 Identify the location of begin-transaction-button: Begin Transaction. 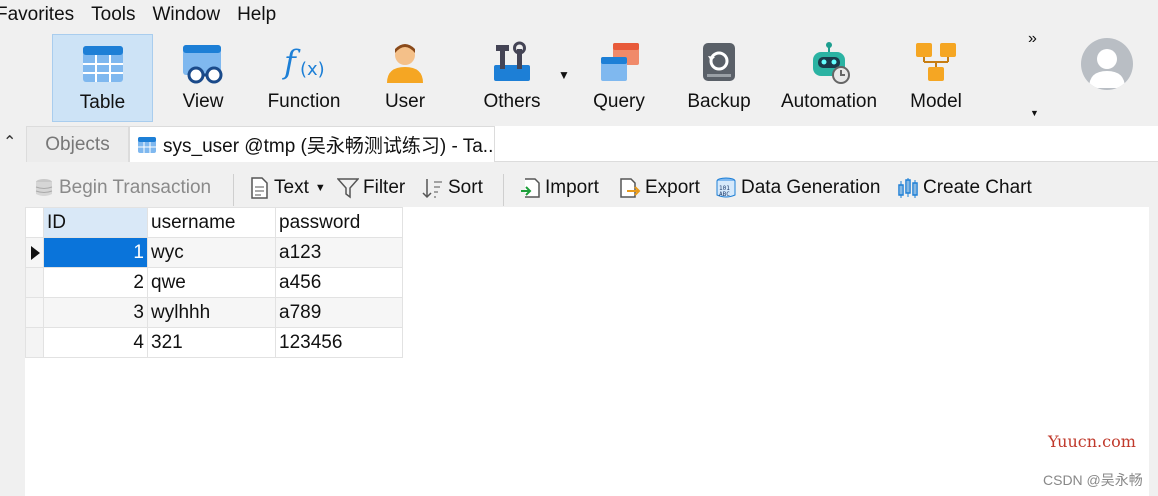
(122, 188).